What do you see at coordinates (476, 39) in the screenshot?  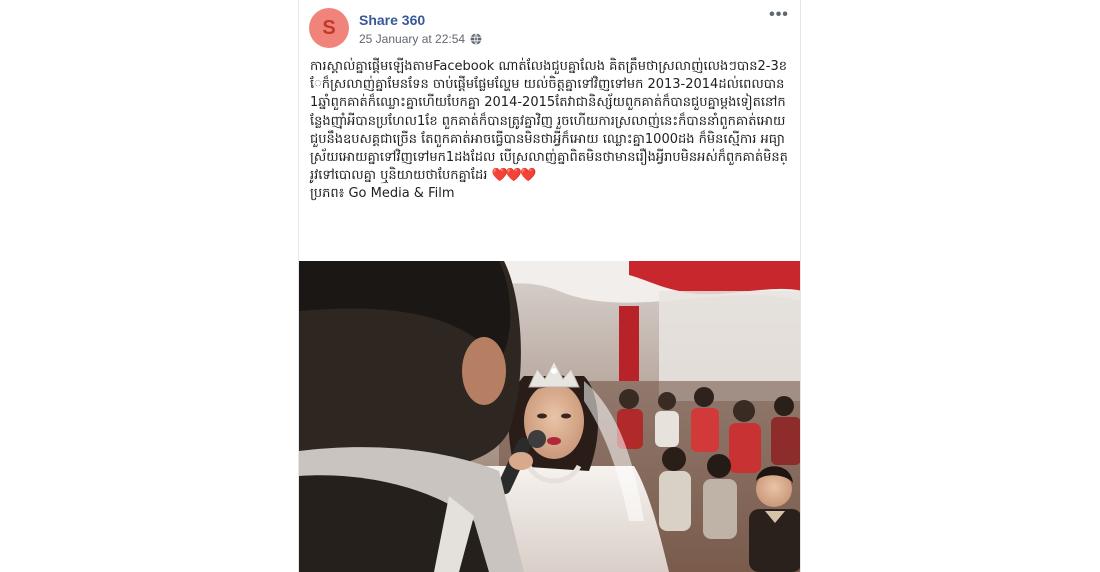 I see `globe-icon` at bounding box center [476, 39].